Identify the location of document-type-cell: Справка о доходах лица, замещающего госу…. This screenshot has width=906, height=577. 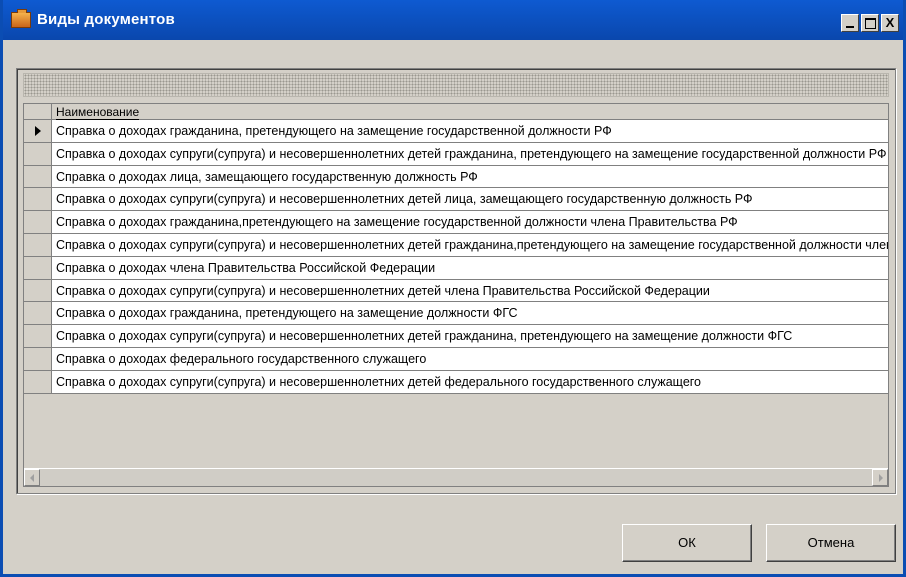
(470, 177).